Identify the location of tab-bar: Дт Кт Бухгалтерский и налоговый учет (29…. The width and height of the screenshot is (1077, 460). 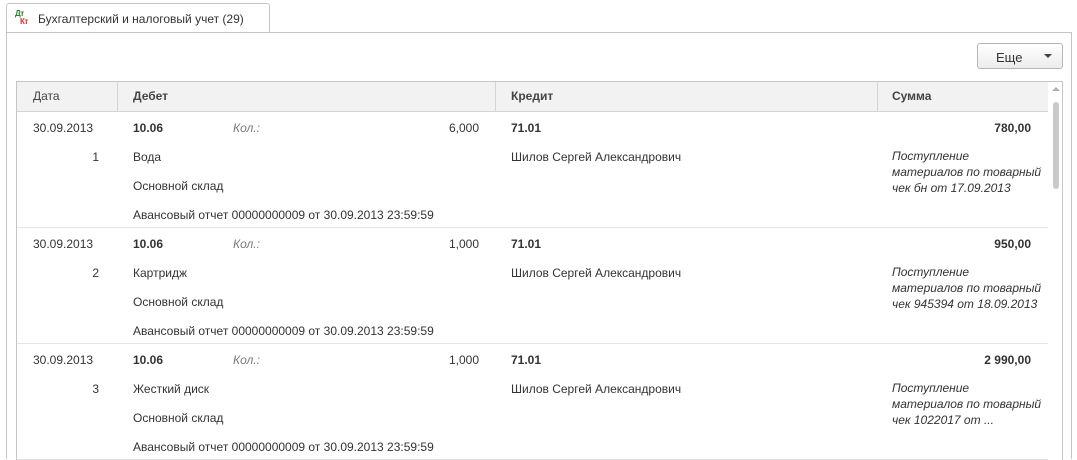
(538, 16).